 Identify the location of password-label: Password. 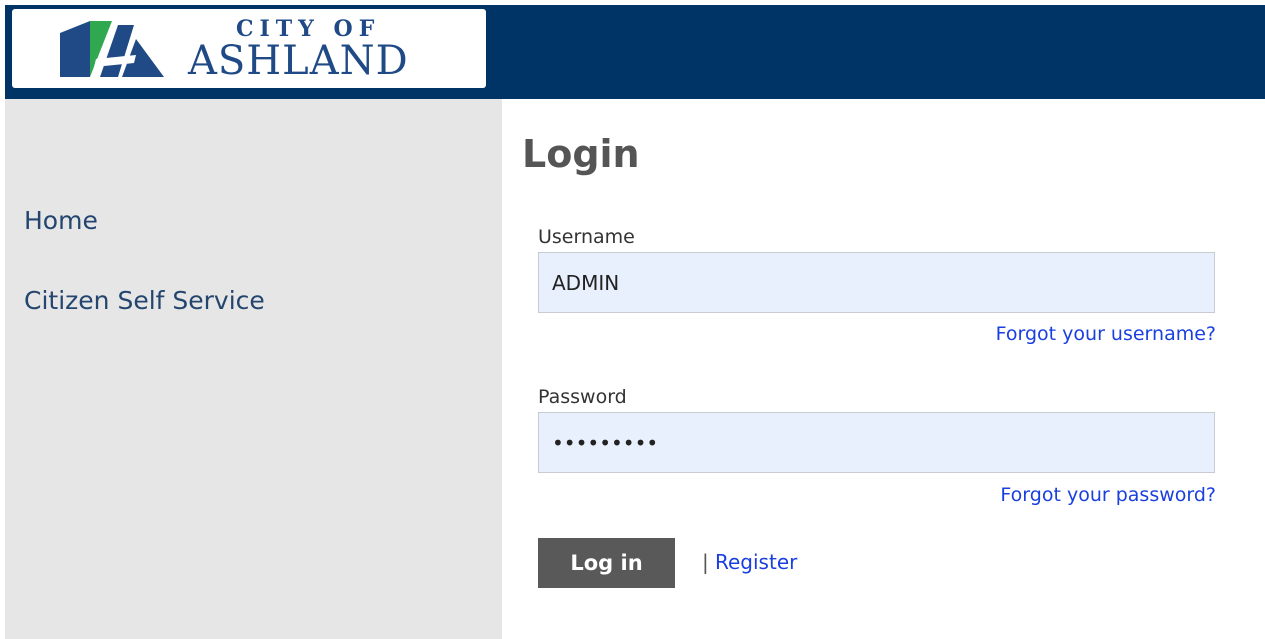
(582, 397).